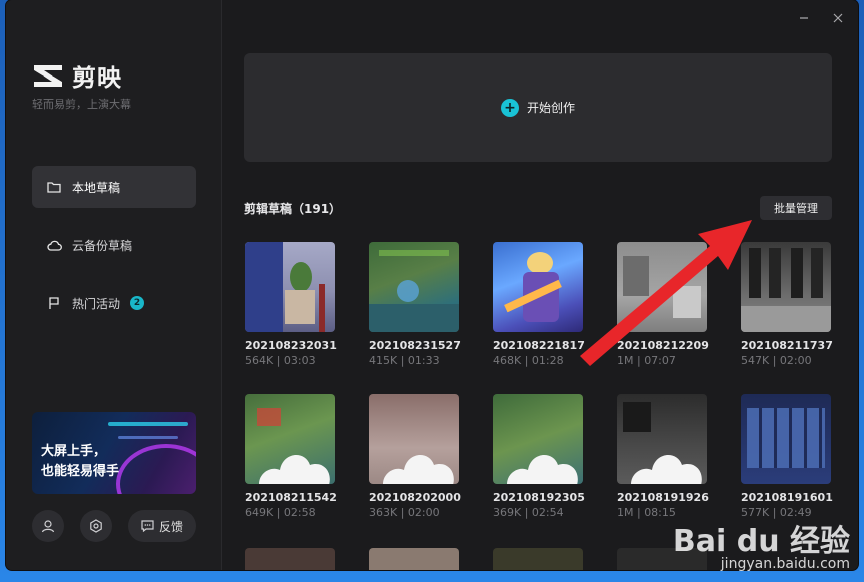 The height and width of the screenshot is (582, 864). I want to click on draft-name: 202108232031, so click(291, 345).